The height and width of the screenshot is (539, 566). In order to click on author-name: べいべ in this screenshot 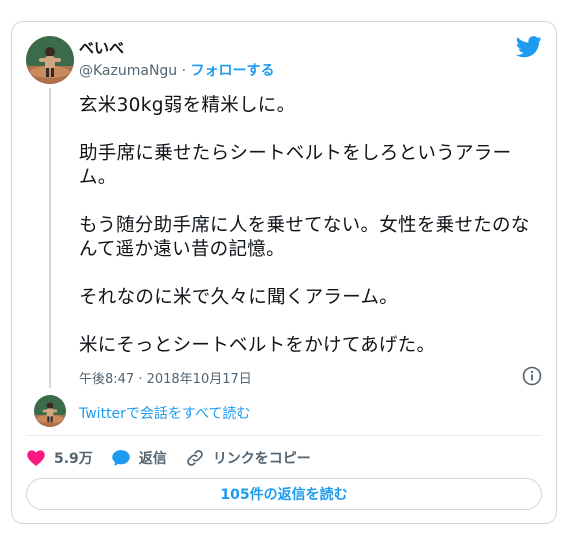, I will do `click(101, 47)`.